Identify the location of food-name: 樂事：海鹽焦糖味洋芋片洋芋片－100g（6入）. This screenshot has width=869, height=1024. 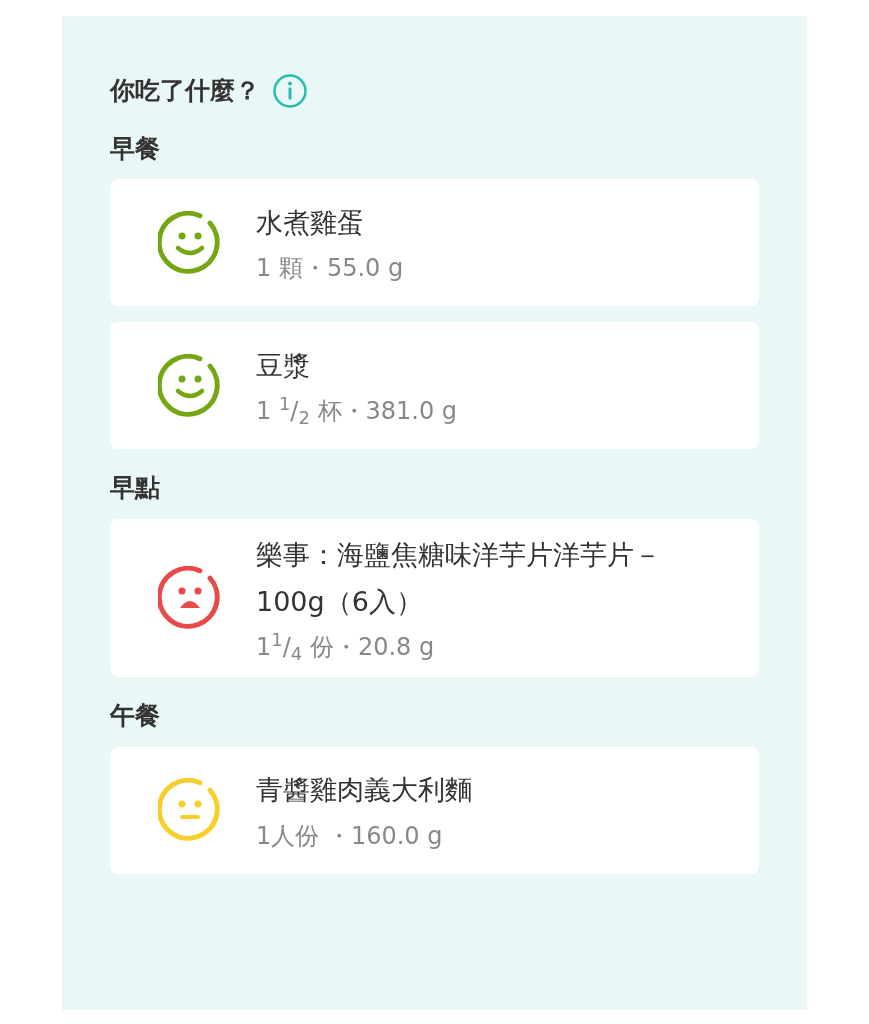
(459, 578).